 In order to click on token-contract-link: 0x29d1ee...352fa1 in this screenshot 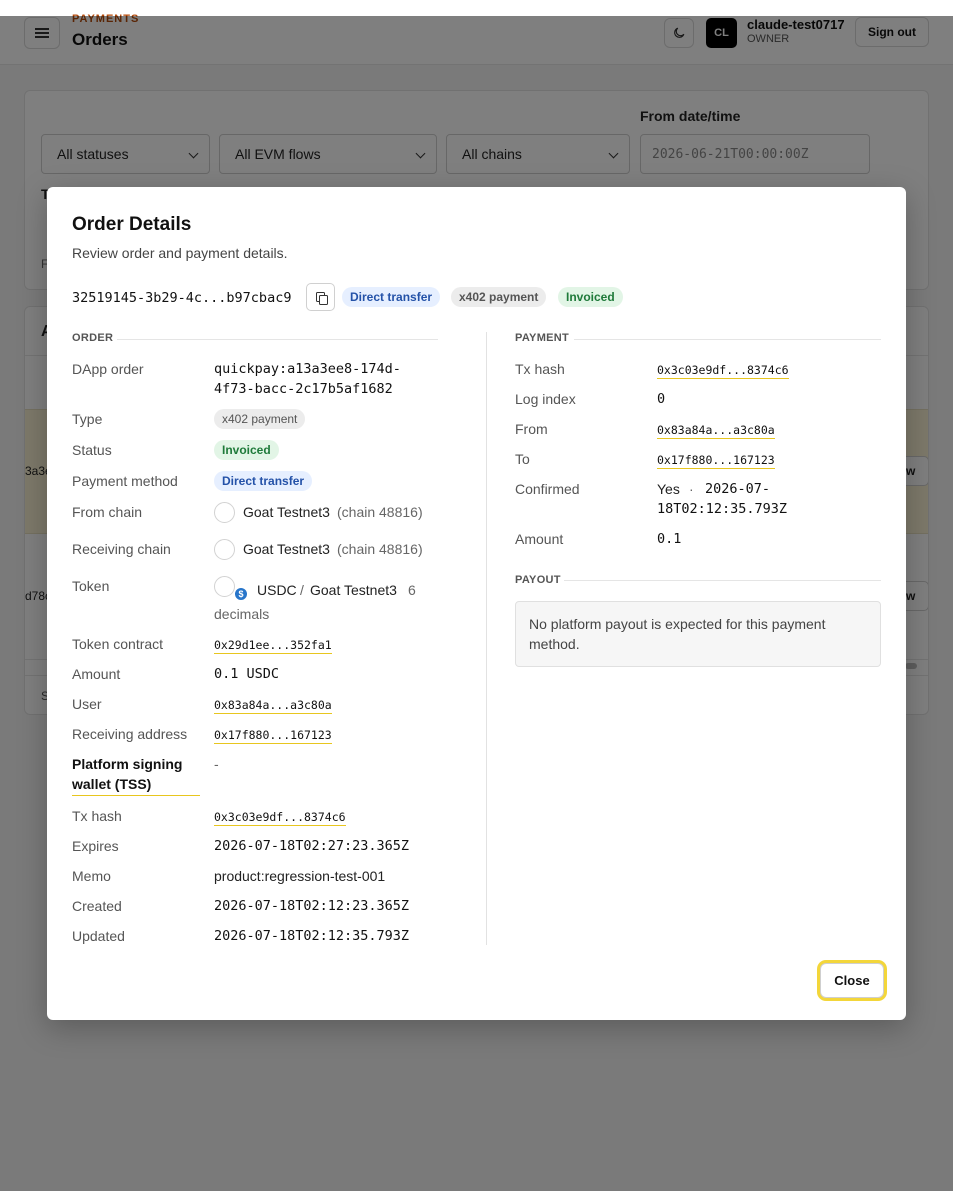, I will do `click(273, 646)`.